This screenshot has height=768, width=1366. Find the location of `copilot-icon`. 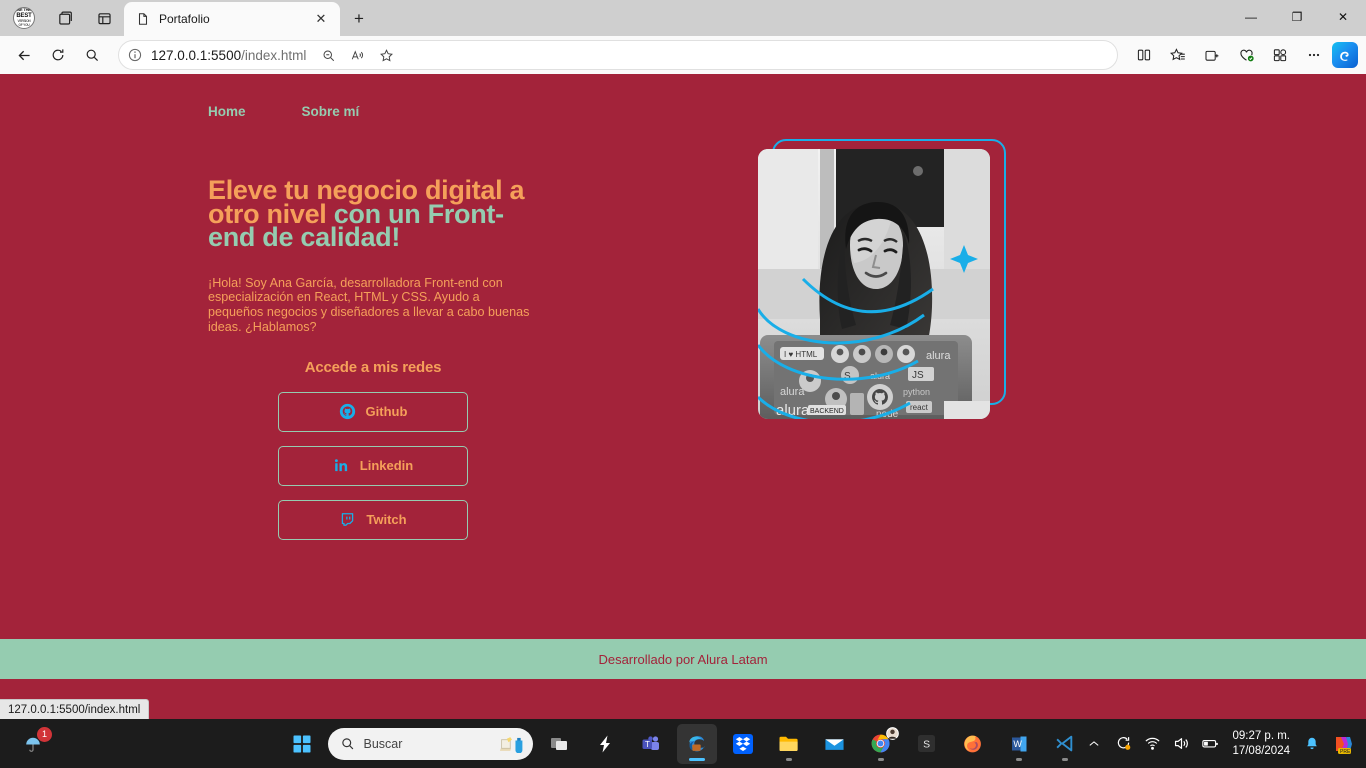

copilot-icon is located at coordinates (1345, 55).